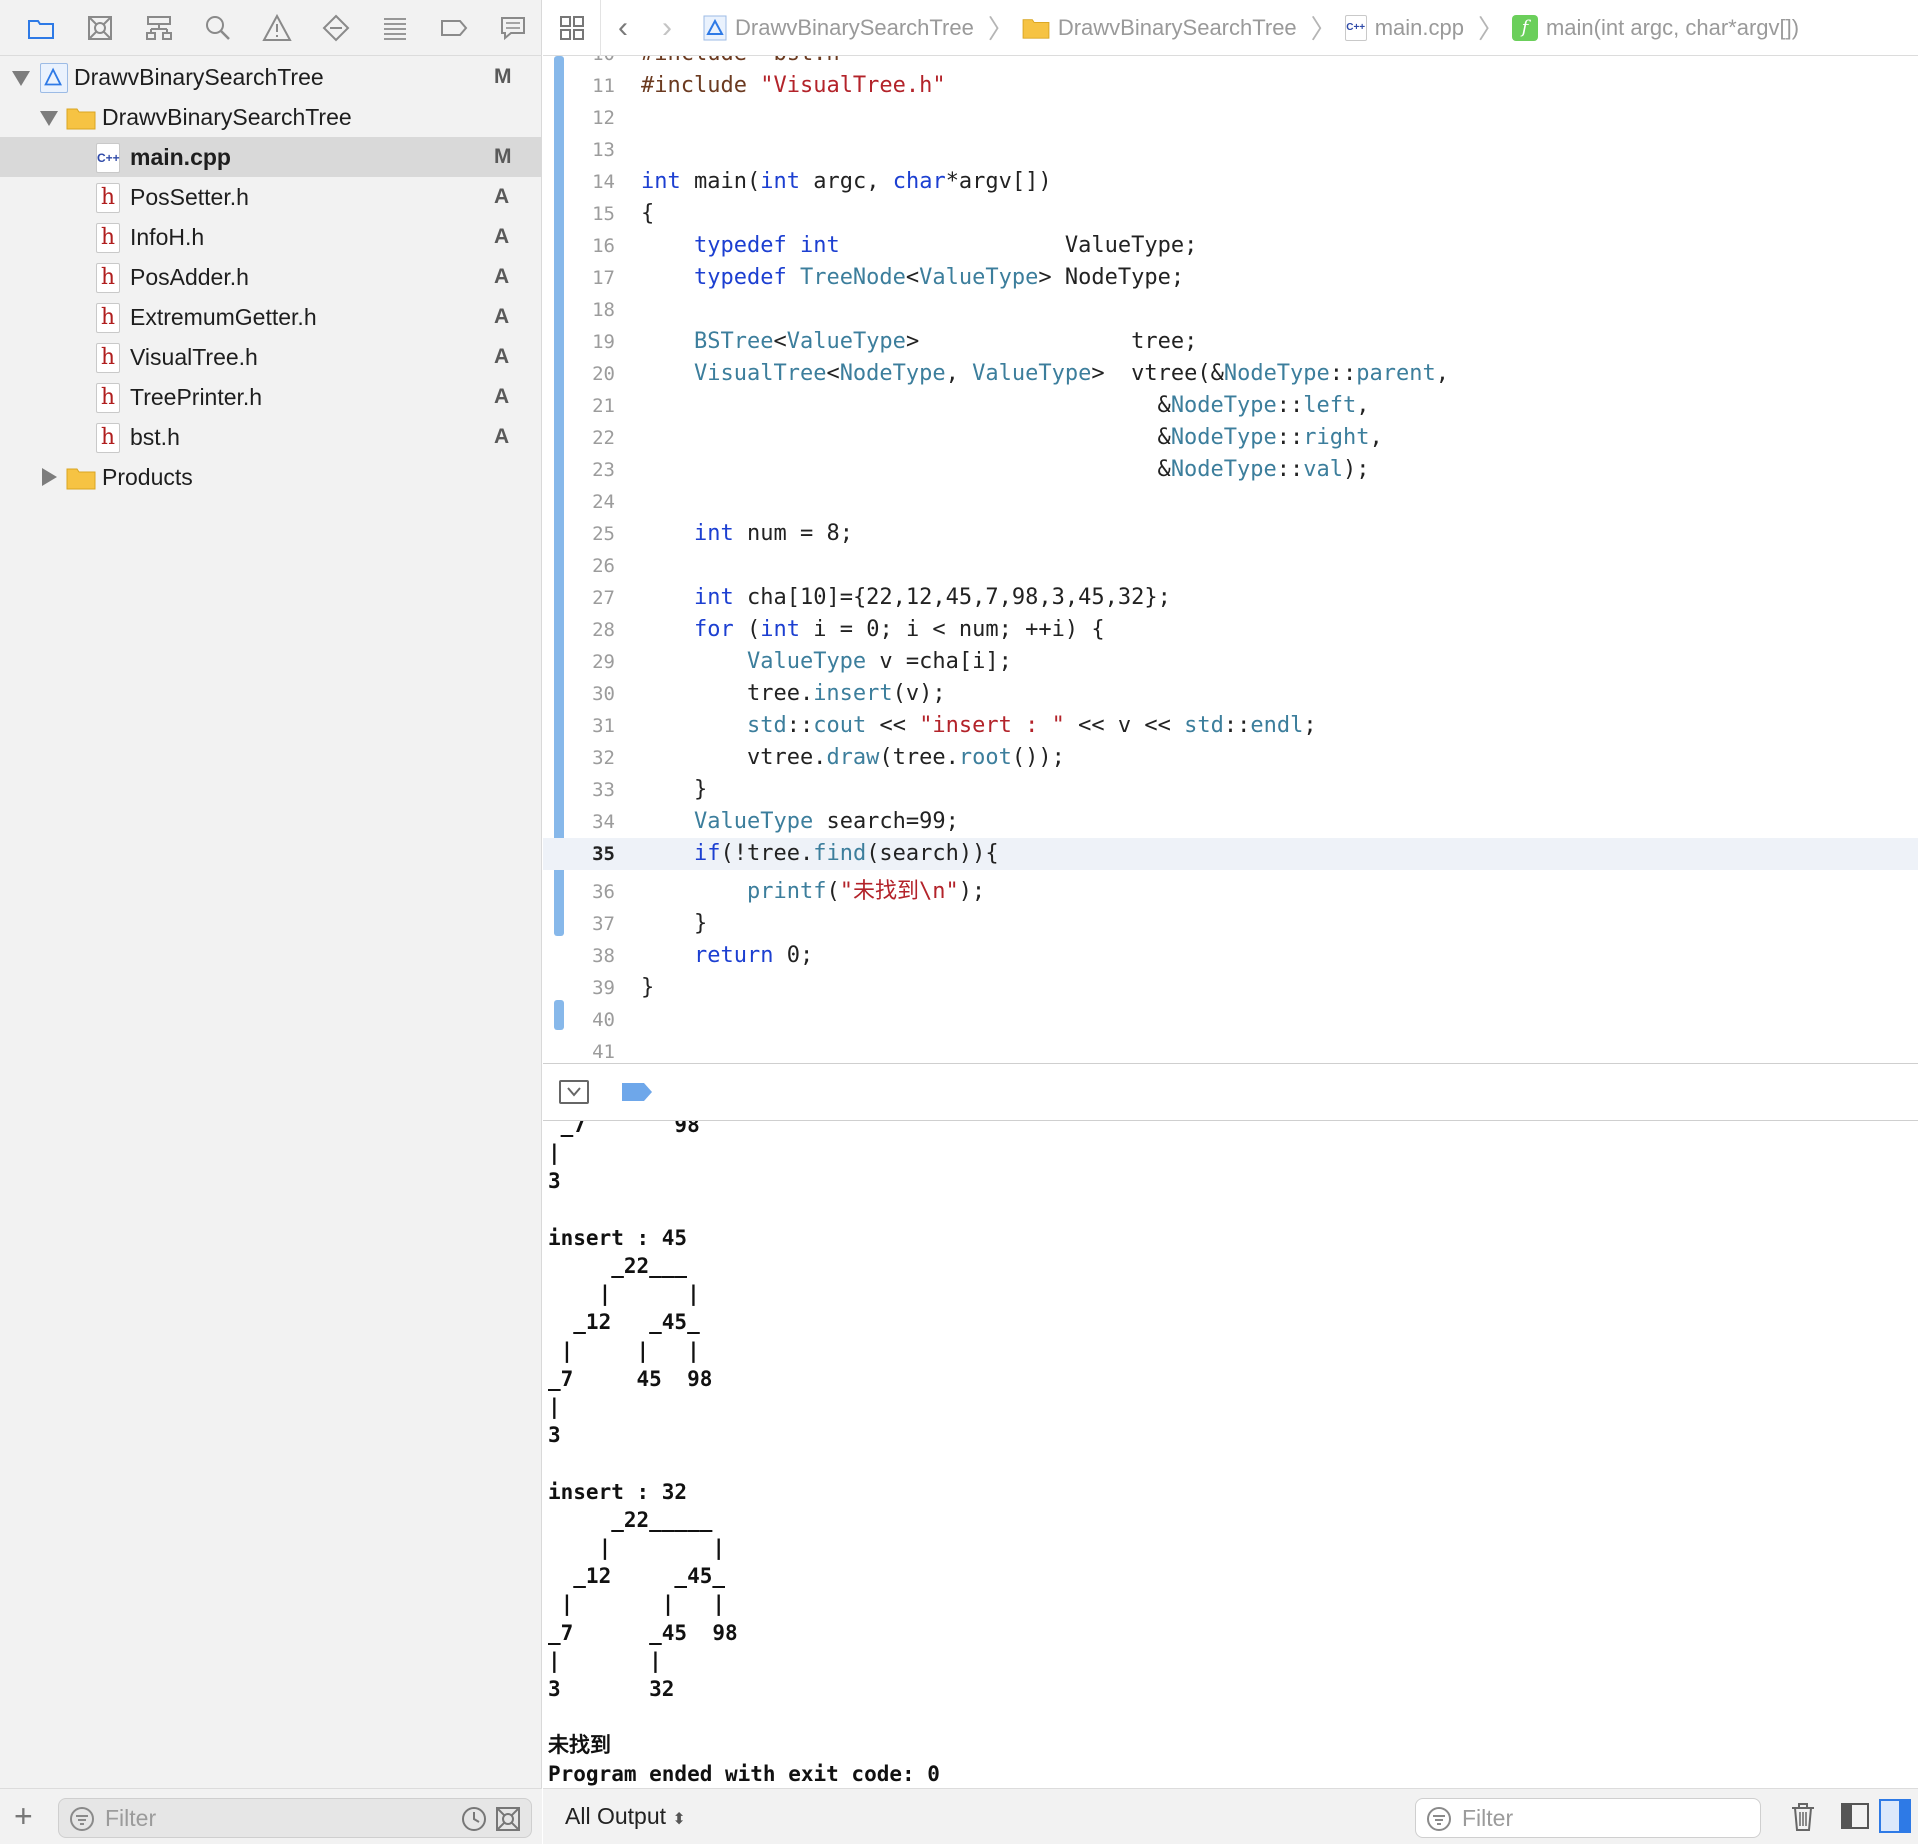  I want to click on code-text: &NodeType::left,, so click(1005, 405).